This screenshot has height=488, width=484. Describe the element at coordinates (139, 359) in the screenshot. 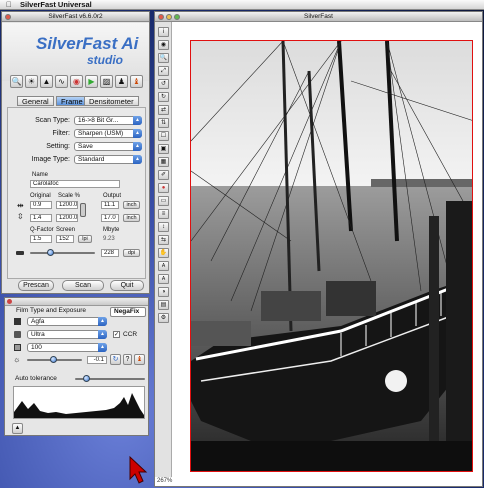

I see `expert-icon: ♝` at that location.